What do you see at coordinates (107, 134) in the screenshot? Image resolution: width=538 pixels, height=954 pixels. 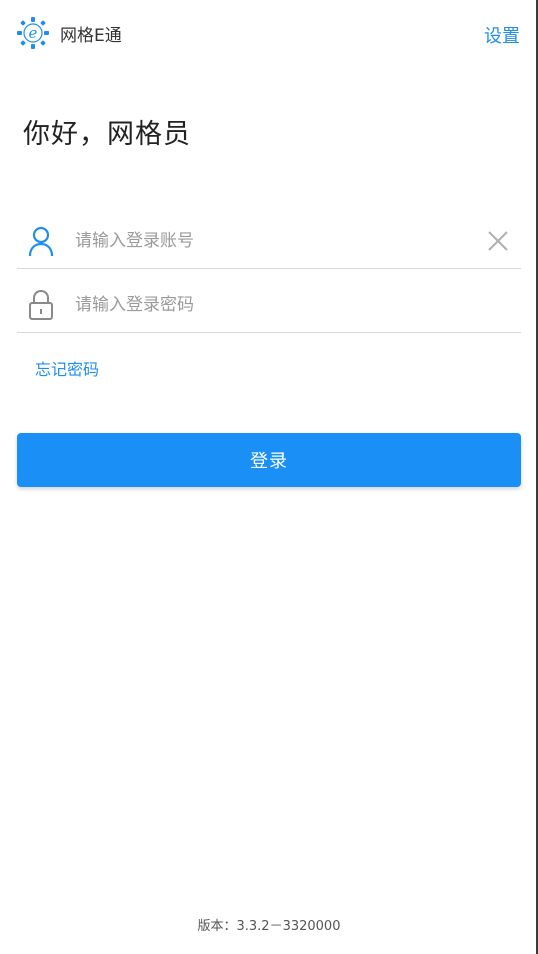 I see `greeting-title: 你好，网格员` at bounding box center [107, 134].